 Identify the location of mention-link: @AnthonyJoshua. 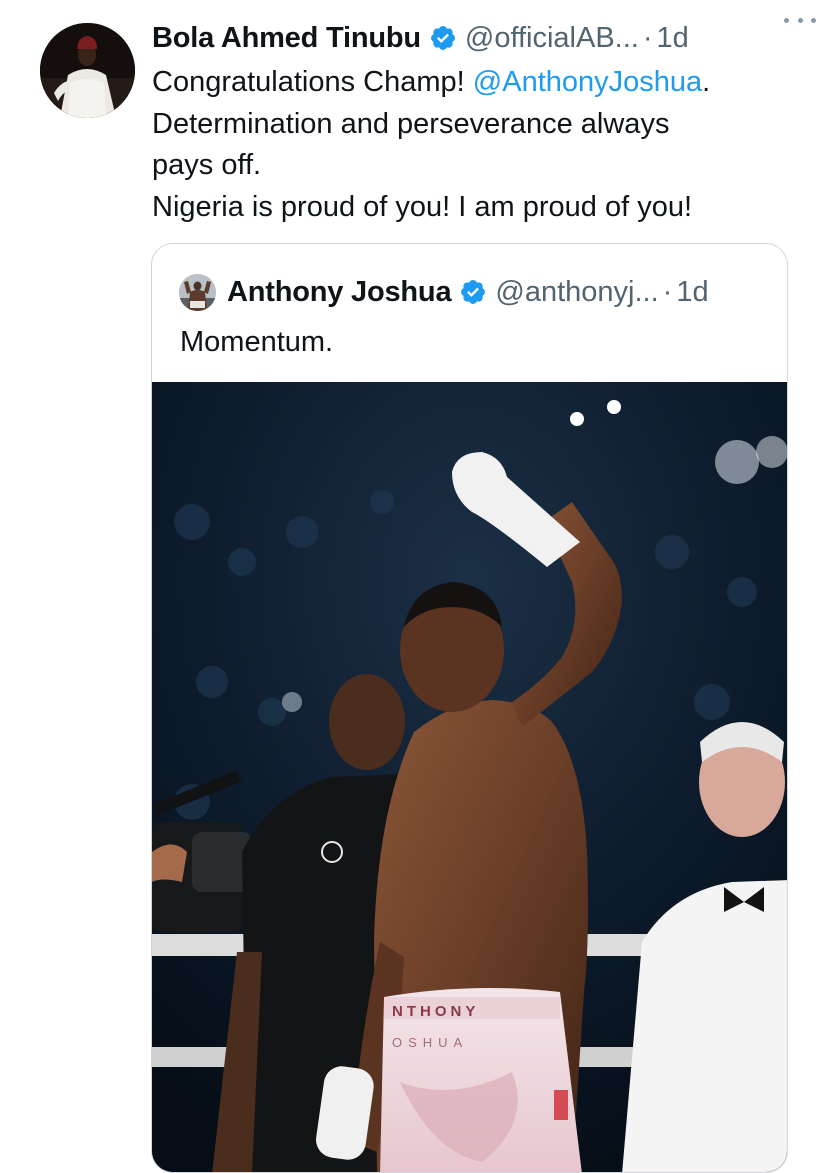
(587, 82).